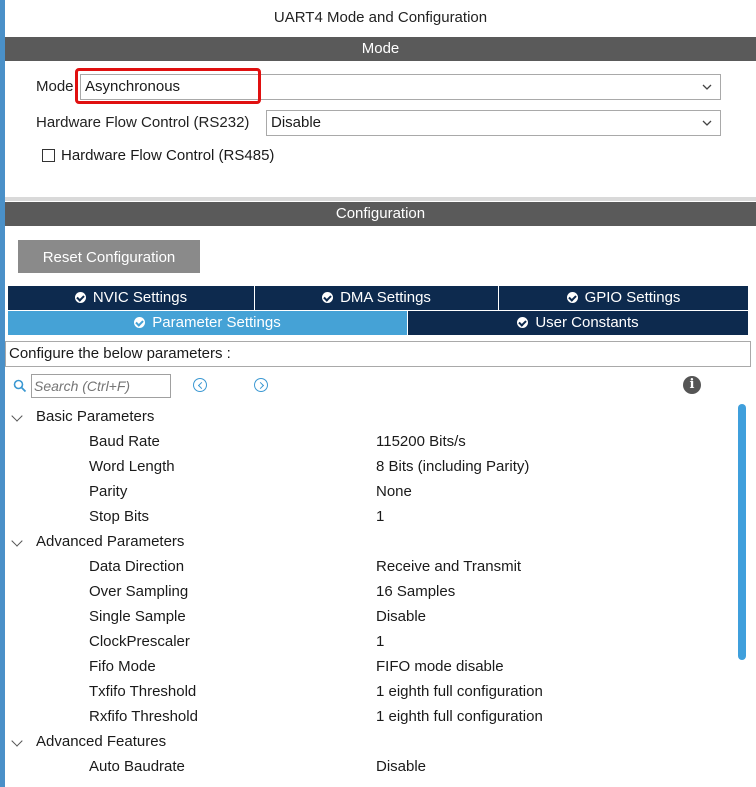  I want to click on next-result-icon, so click(261, 385).